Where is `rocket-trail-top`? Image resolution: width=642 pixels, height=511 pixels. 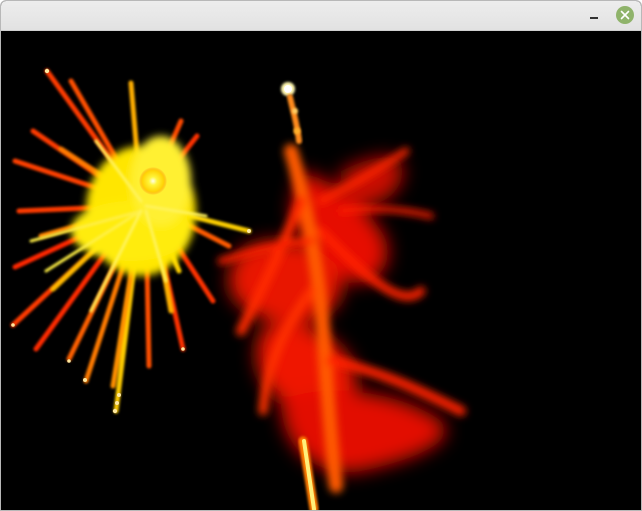
rocket-trail-top is located at coordinates (291, 113).